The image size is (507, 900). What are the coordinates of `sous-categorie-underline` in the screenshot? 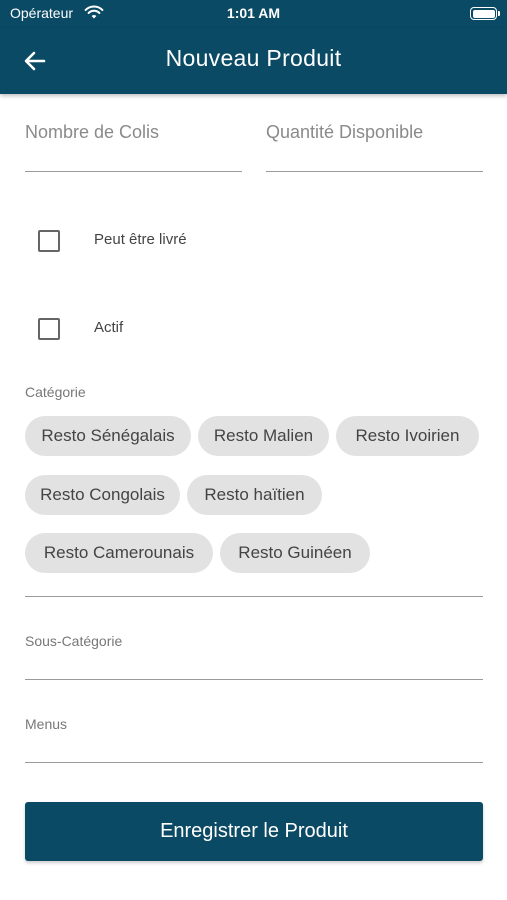 It's located at (254, 679).